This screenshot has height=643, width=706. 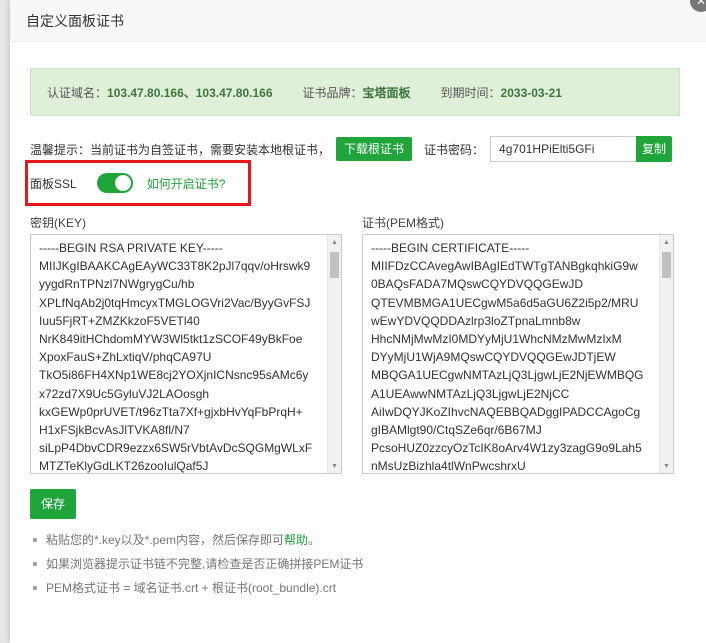 I want to click on tip2-text: 如果浏览器提示证书链不完整,请检查是否正确拼接PEM证书, so click(x=205, y=564).